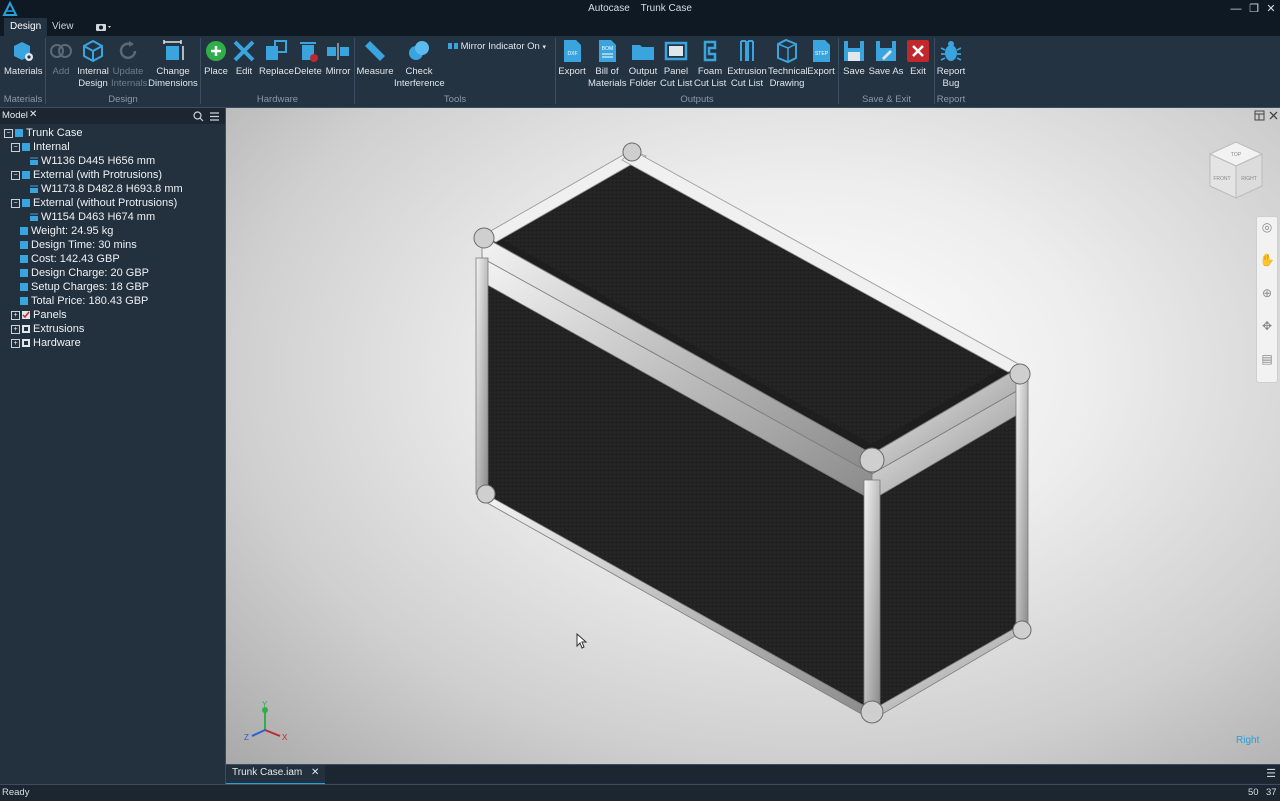 This screenshot has height=801, width=1280. Describe the element at coordinates (129, 83) in the screenshot. I see `update-internals-label-2: Internals` at that location.